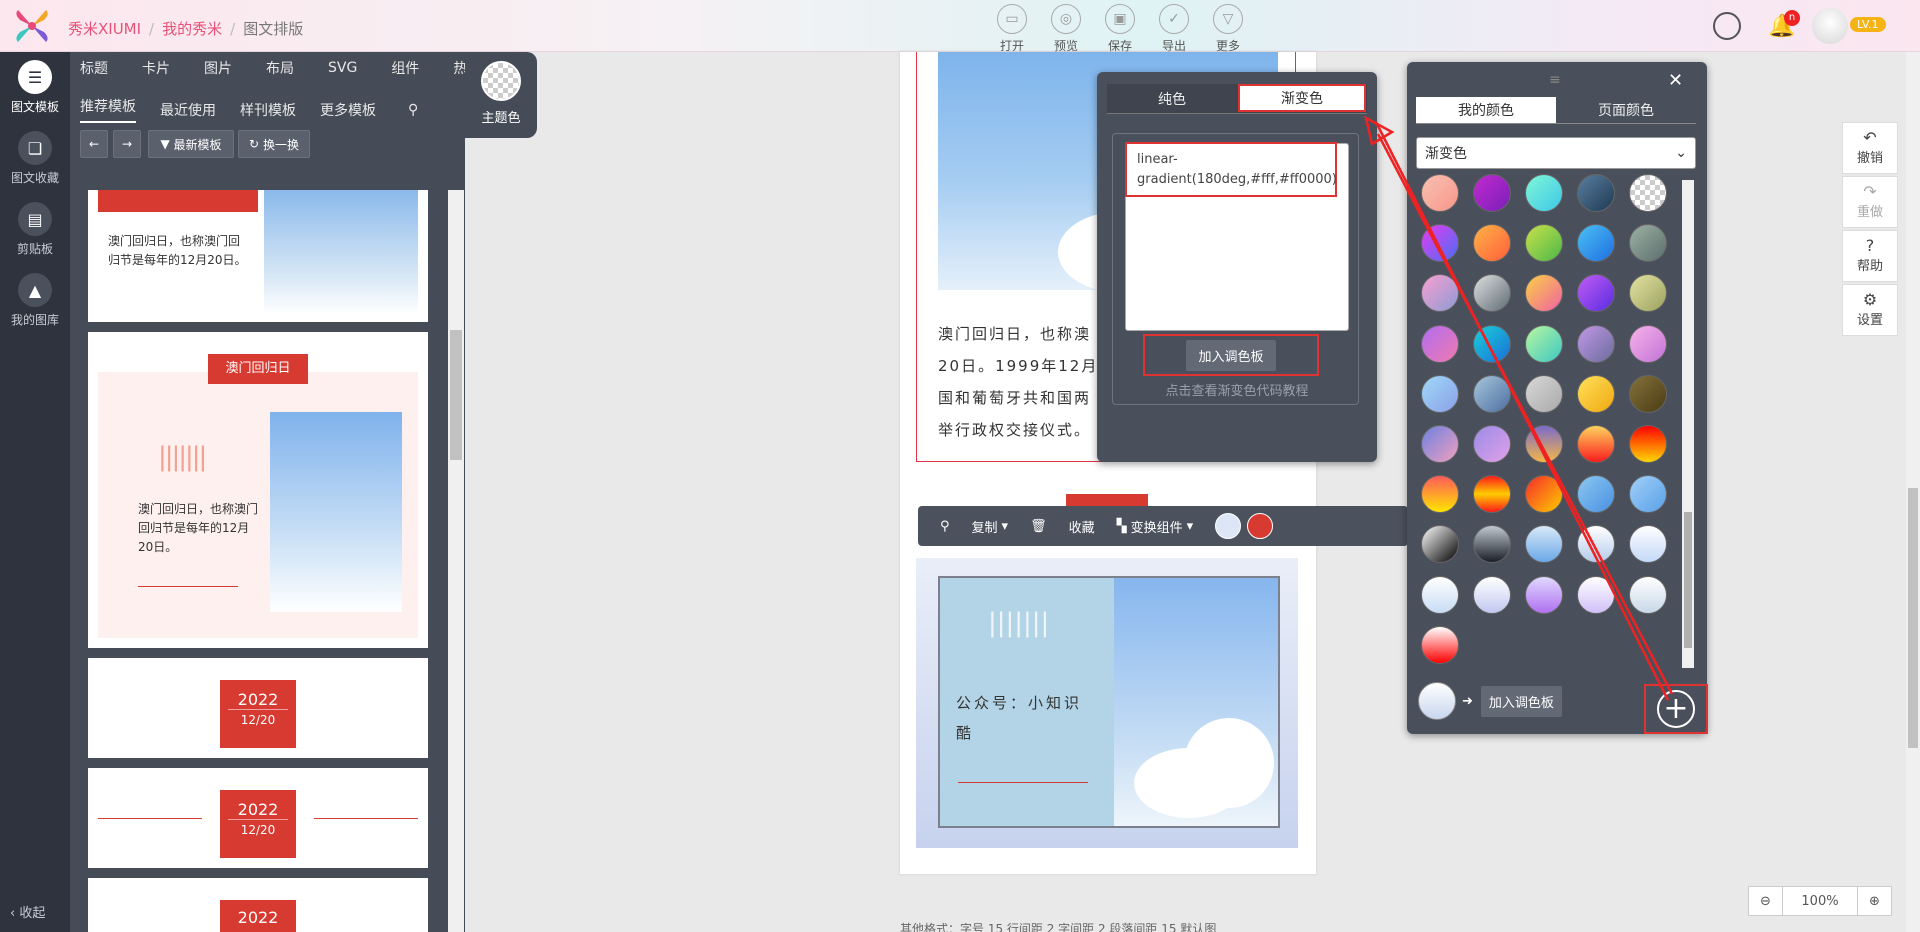 Image resolution: width=1920 pixels, height=932 pixels. What do you see at coordinates (1870, 148) in the screenshot?
I see `undo-button: ↶ 撤销` at bounding box center [1870, 148].